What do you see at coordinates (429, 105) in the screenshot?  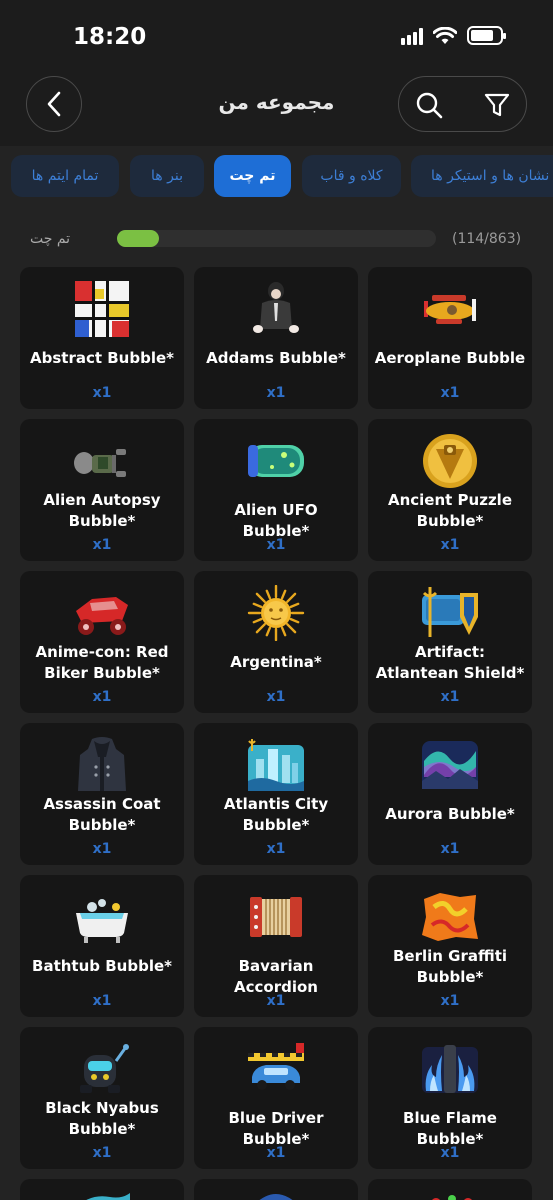 I see `search-icon` at bounding box center [429, 105].